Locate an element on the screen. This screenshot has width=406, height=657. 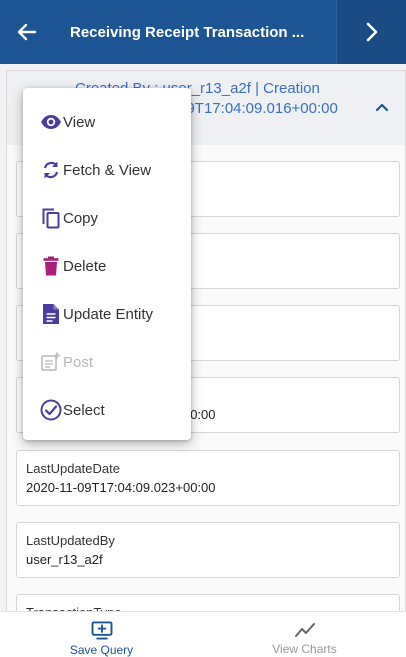
menu-item-select: Select is located at coordinates (107, 410).